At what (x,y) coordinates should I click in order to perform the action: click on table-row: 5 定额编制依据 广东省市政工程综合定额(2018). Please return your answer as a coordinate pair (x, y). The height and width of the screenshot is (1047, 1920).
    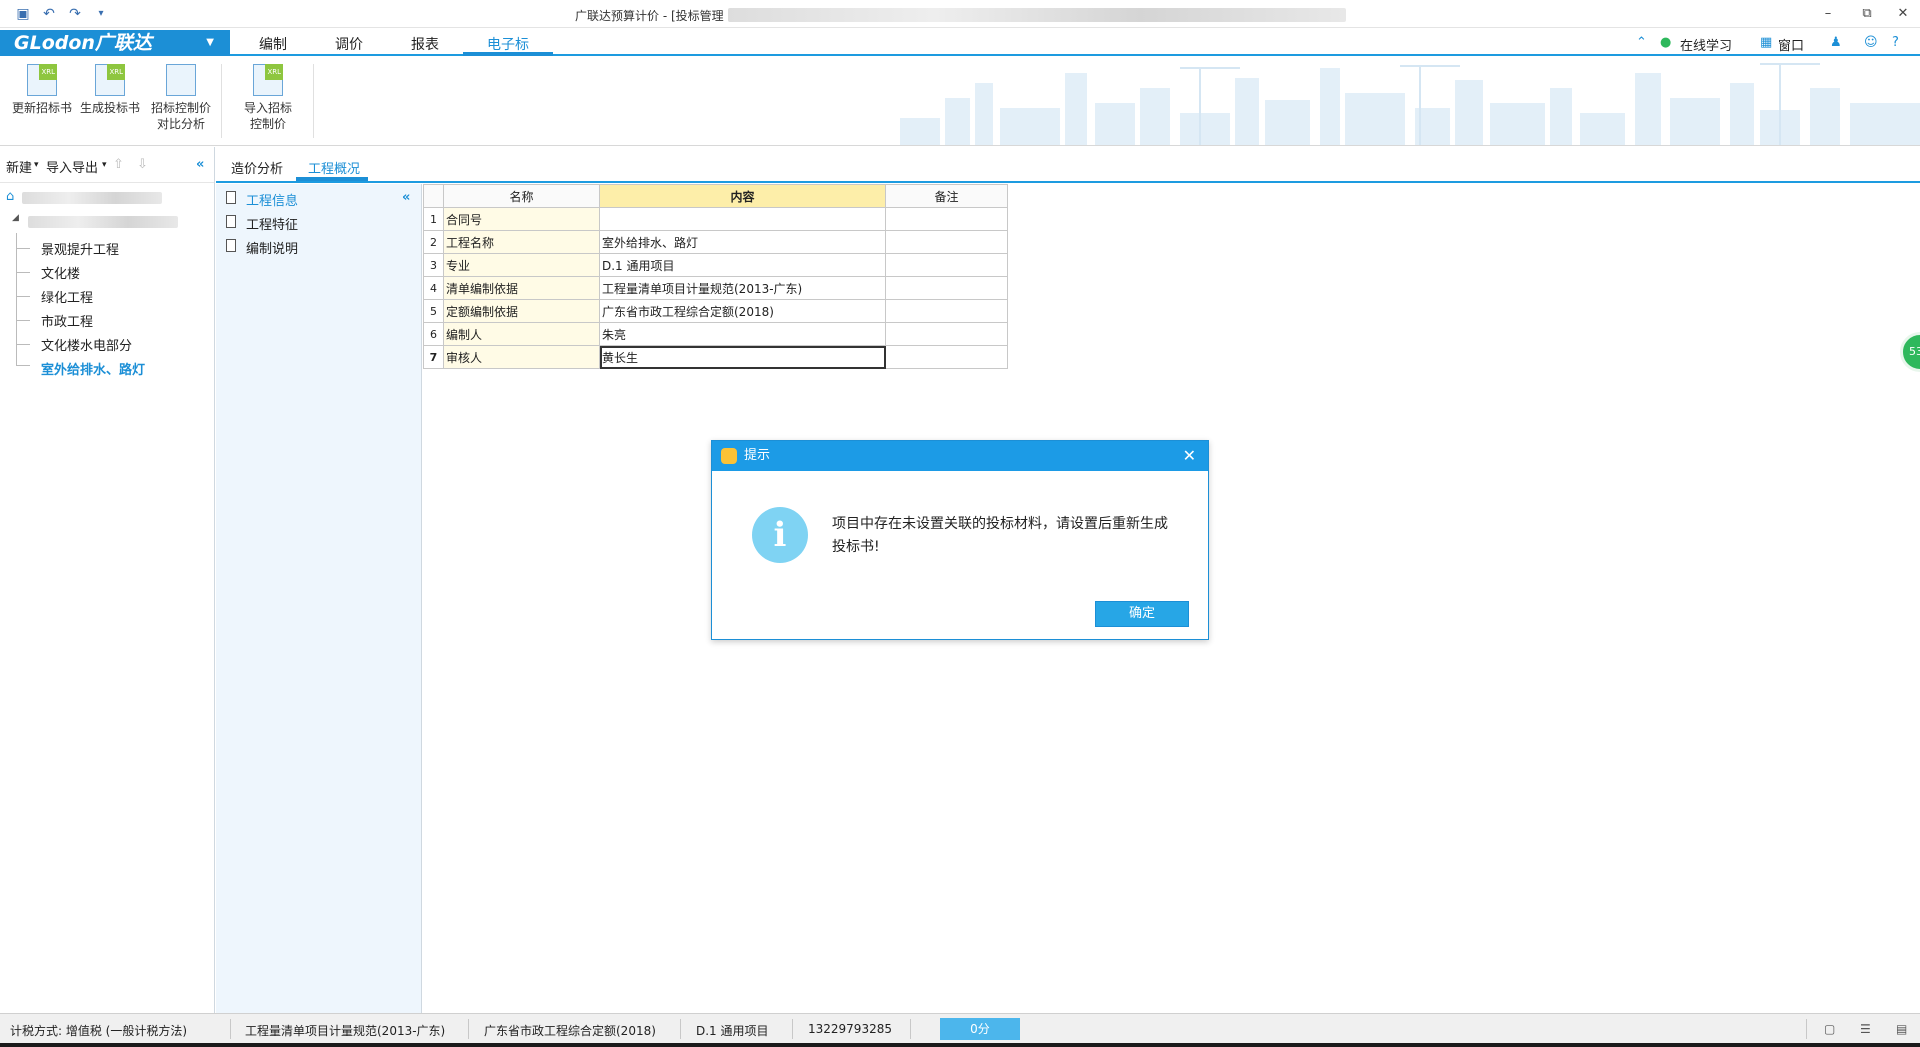
    Looking at the image, I should click on (715, 311).